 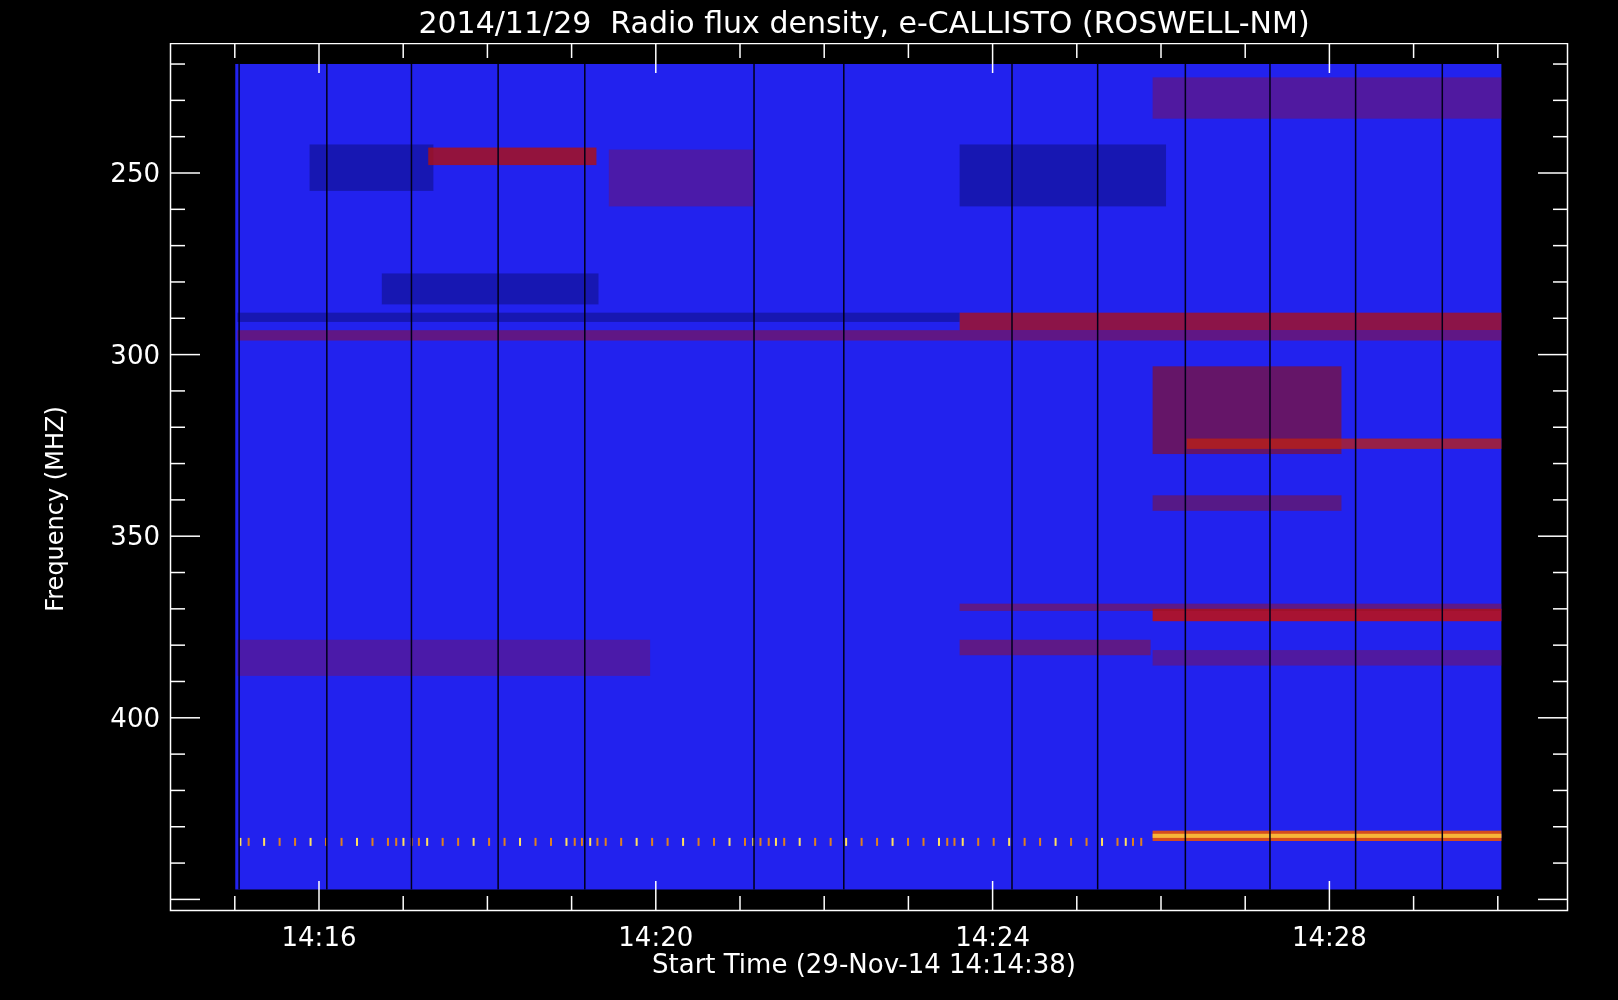 What do you see at coordinates (993, 937) in the screenshot?
I see `x-tick-label: 14:24` at bounding box center [993, 937].